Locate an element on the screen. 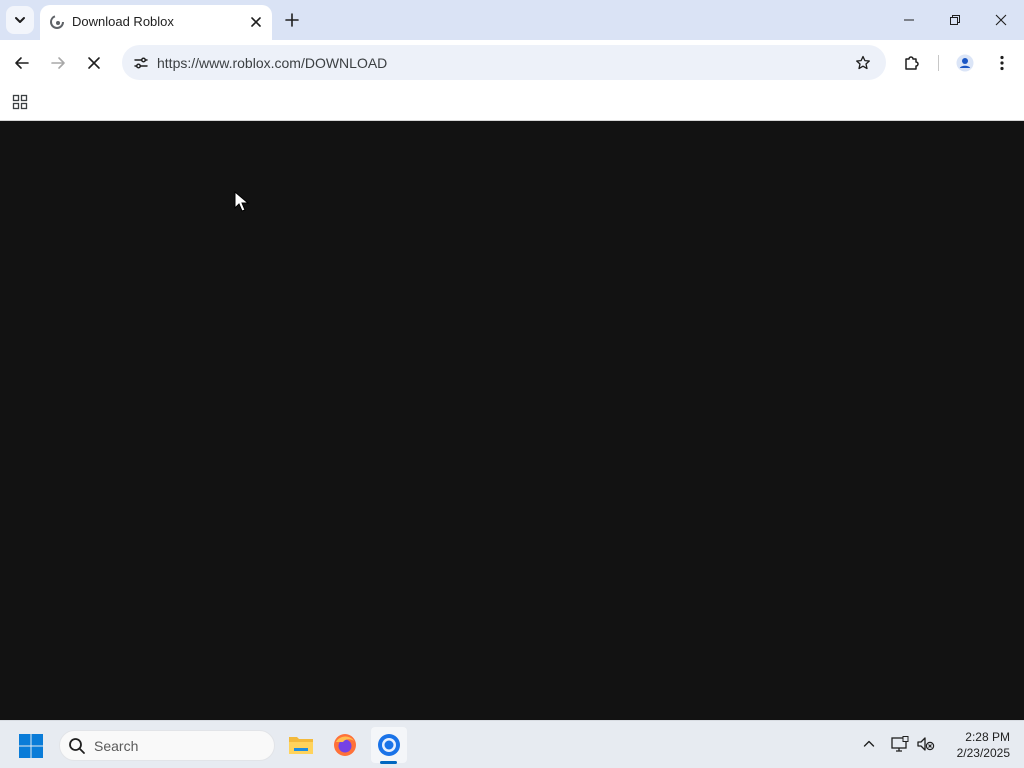 This screenshot has width=1024, height=768. stop-loading-button is located at coordinates (94, 63).